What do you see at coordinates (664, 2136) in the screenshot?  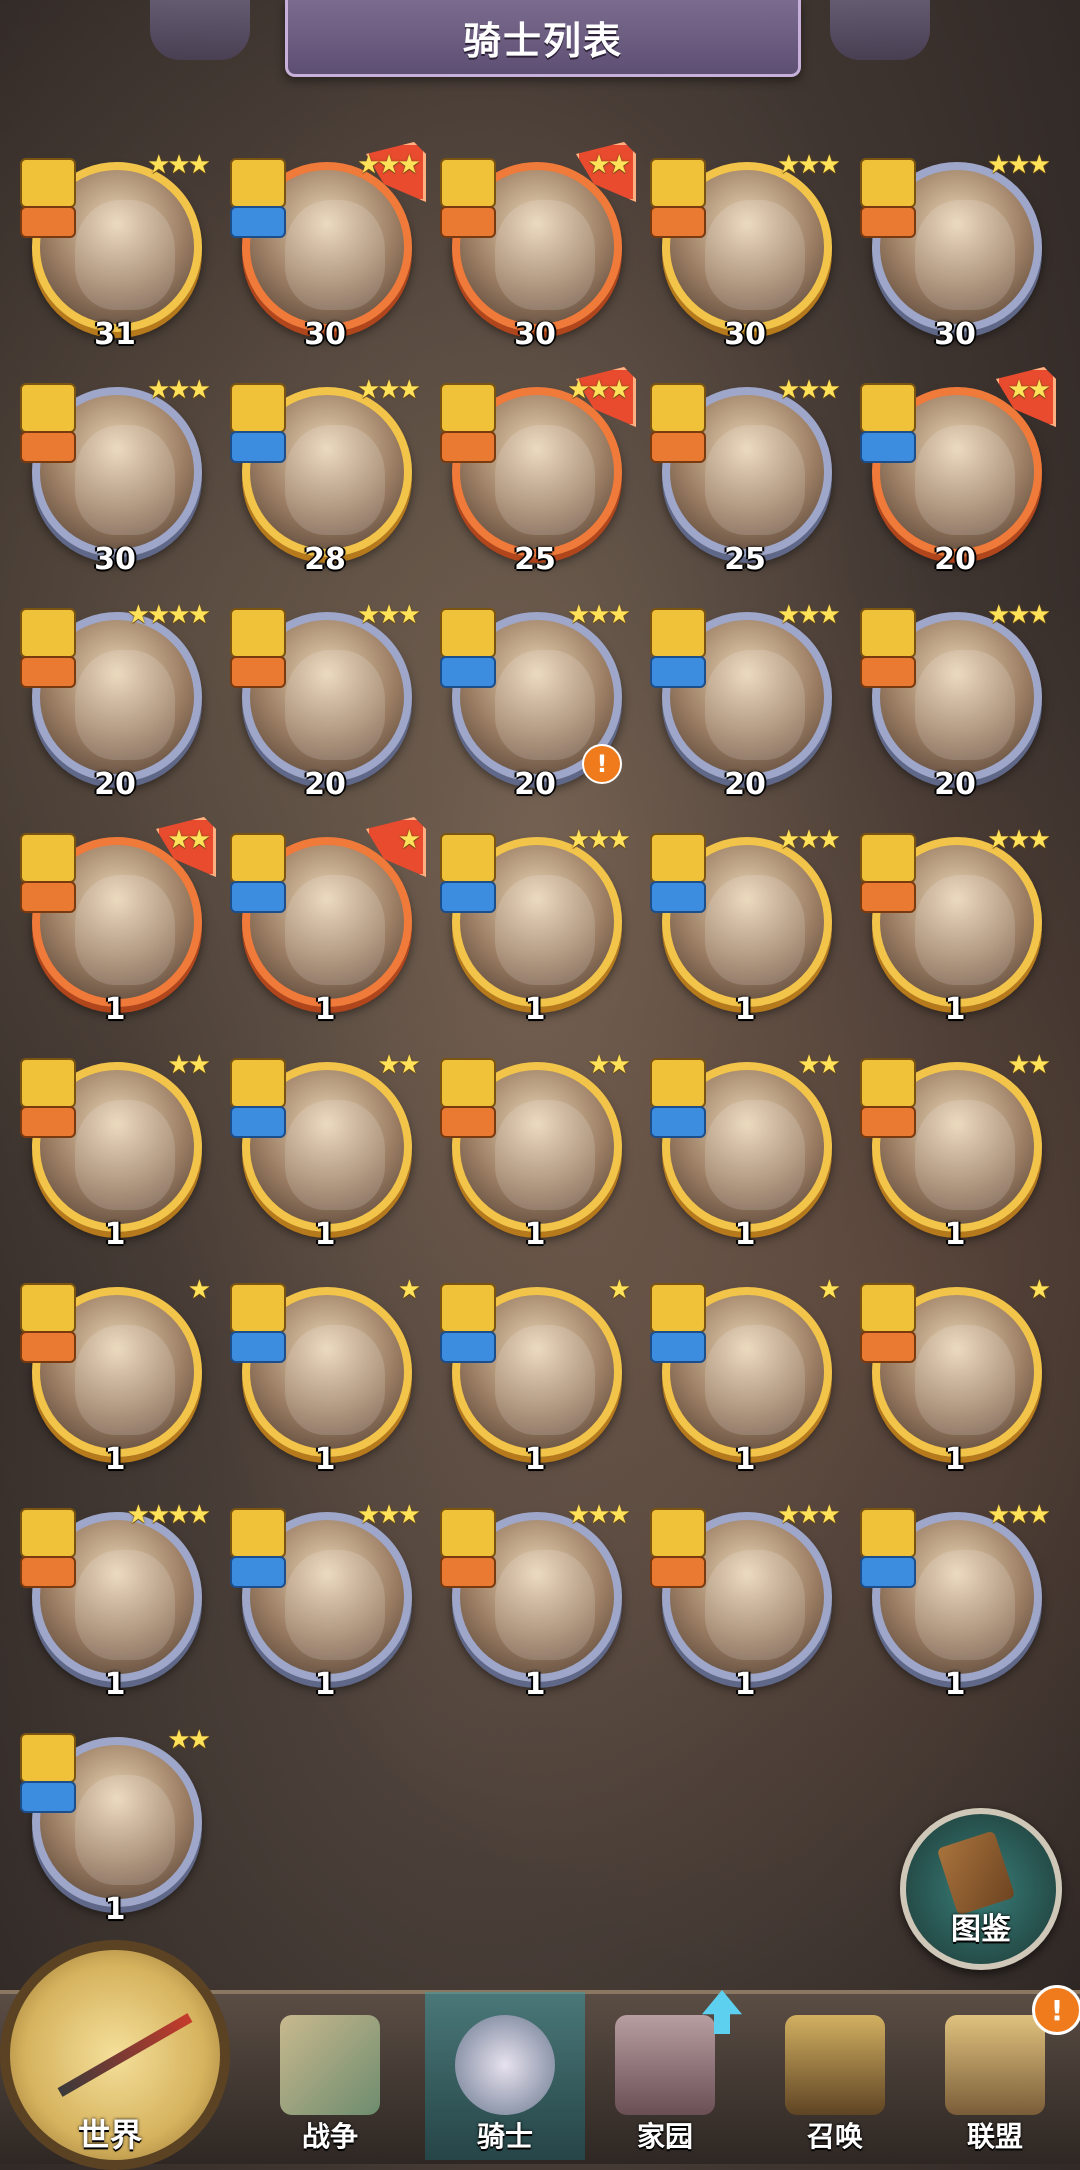 I see `nav-label-home: 家园` at bounding box center [664, 2136].